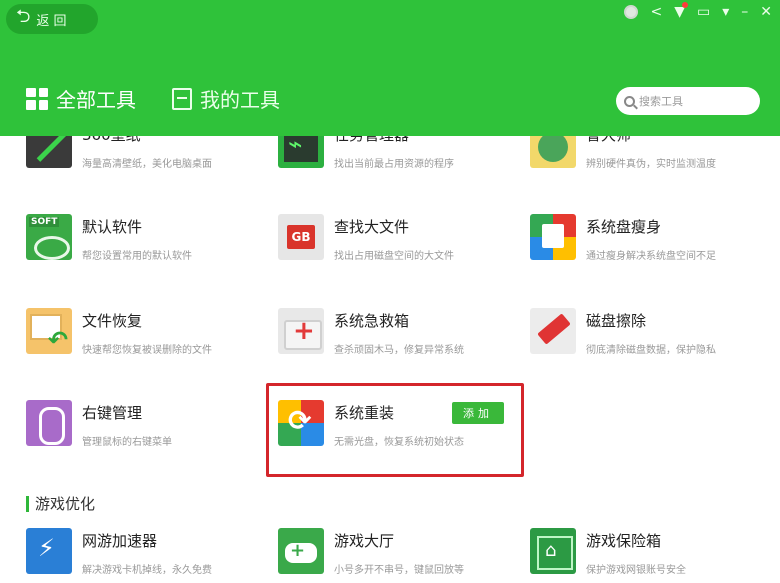 This screenshot has width=780, height=583. Describe the element at coordinates (703, 12) in the screenshot. I see `menu-icon: ▭` at that location.